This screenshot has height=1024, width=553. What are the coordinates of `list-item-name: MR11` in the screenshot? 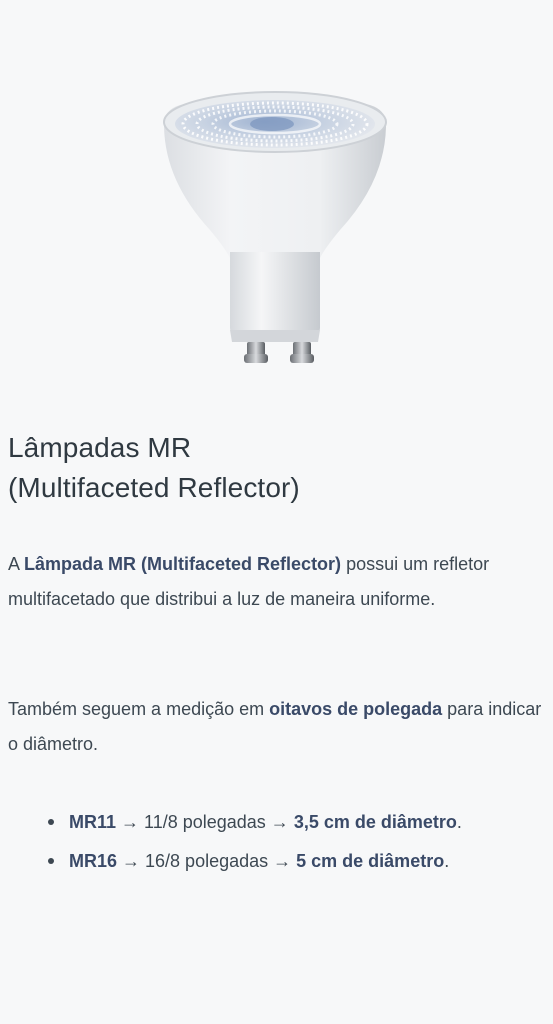 It's located at (93, 822).